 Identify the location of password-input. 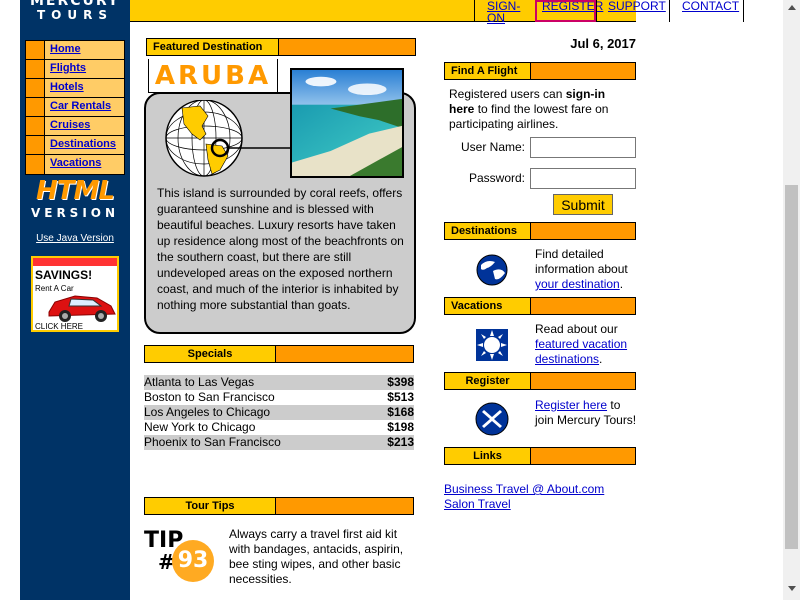
(583, 178).